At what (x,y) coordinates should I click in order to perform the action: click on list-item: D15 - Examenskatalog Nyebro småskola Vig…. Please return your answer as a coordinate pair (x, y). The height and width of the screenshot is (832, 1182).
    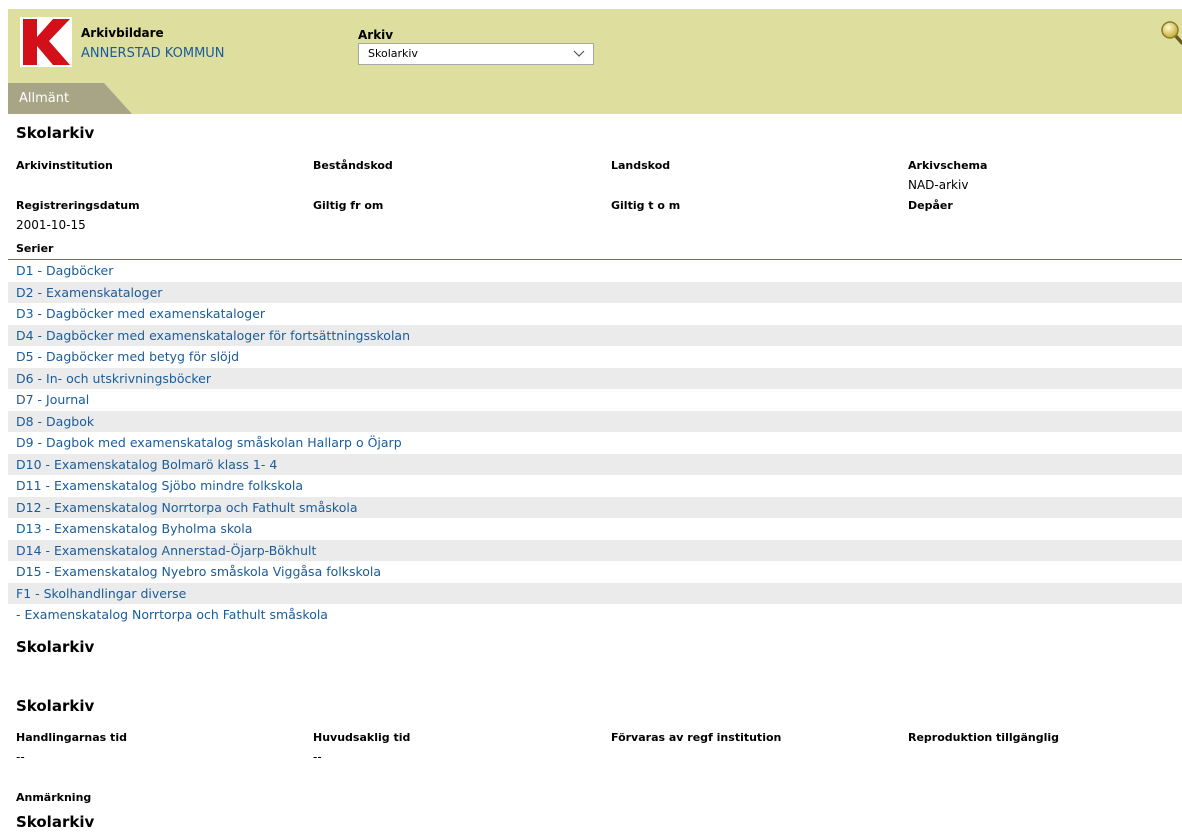
    Looking at the image, I should click on (595, 572).